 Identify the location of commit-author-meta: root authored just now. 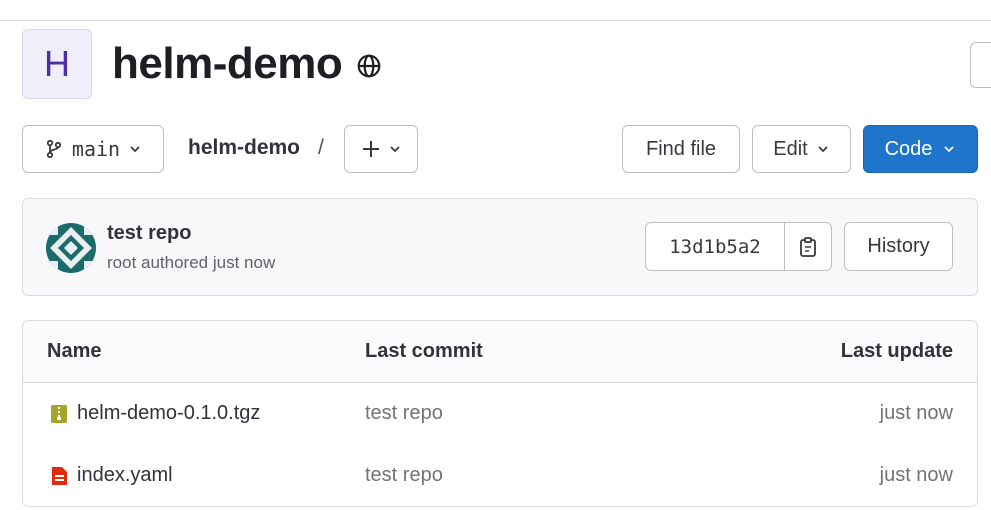
(191, 262).